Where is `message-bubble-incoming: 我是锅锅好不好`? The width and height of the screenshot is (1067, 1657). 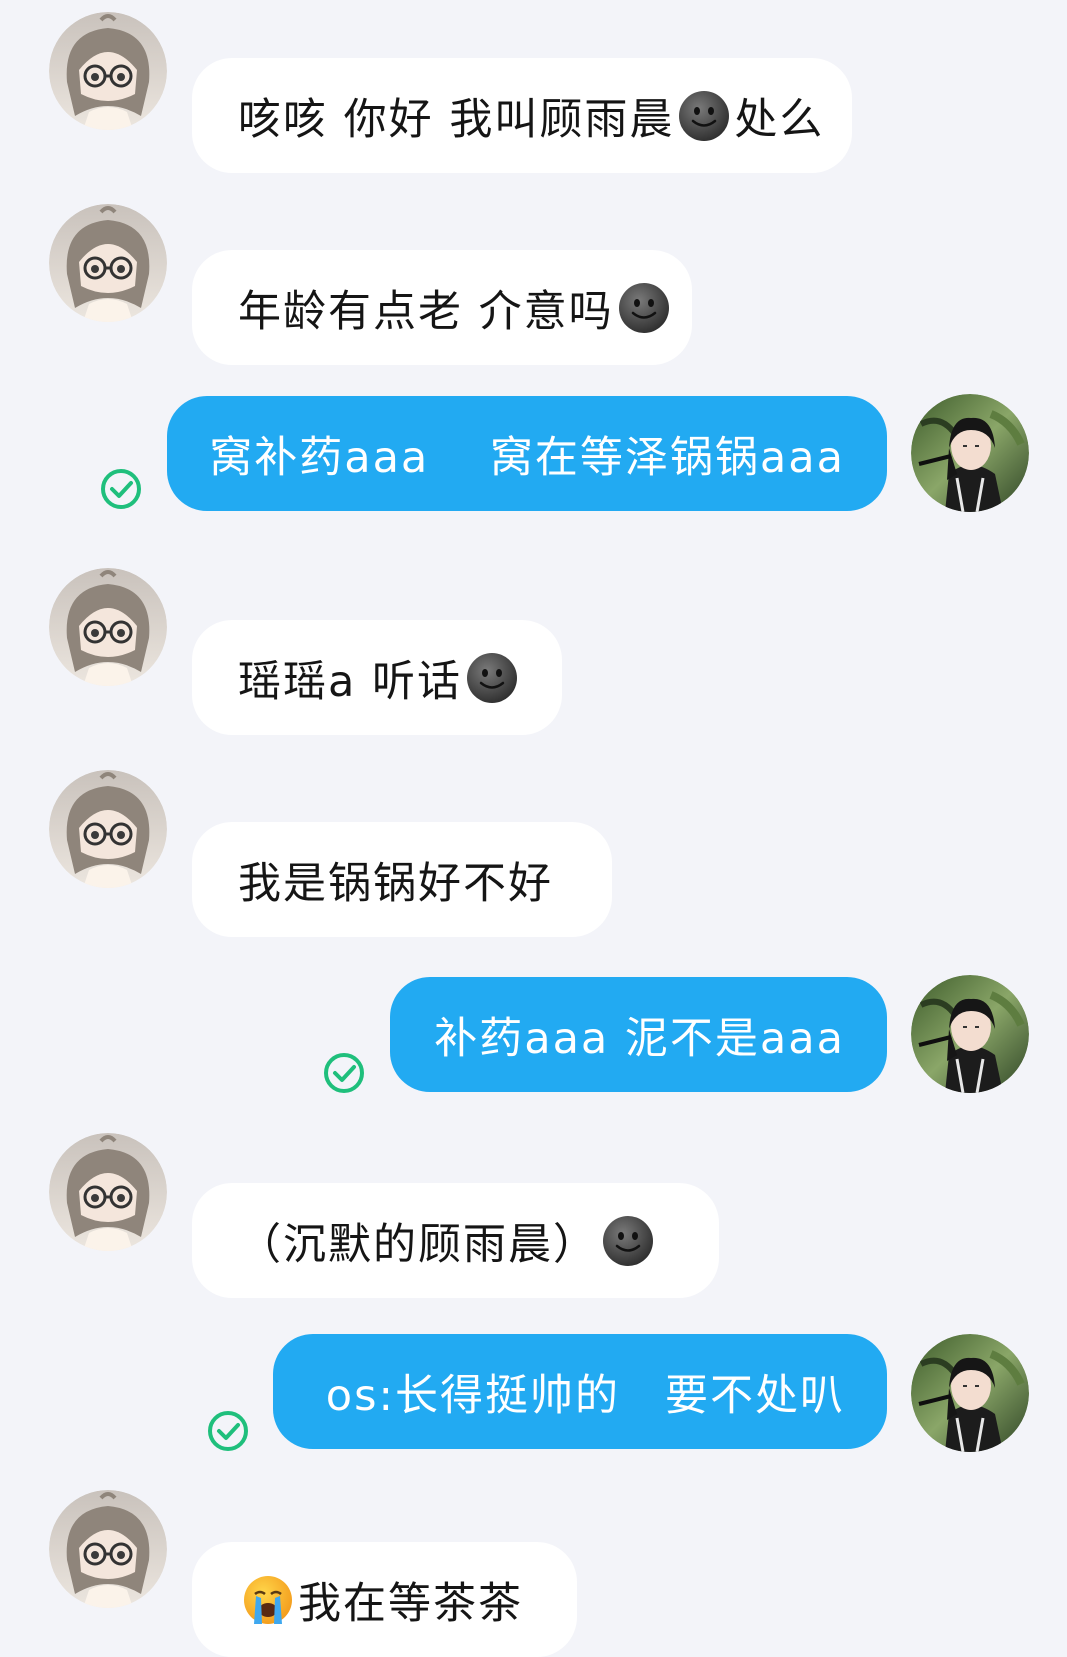 message-bubble-incoming: 我是锅锅好不好 is located at coordinates (402, 879).